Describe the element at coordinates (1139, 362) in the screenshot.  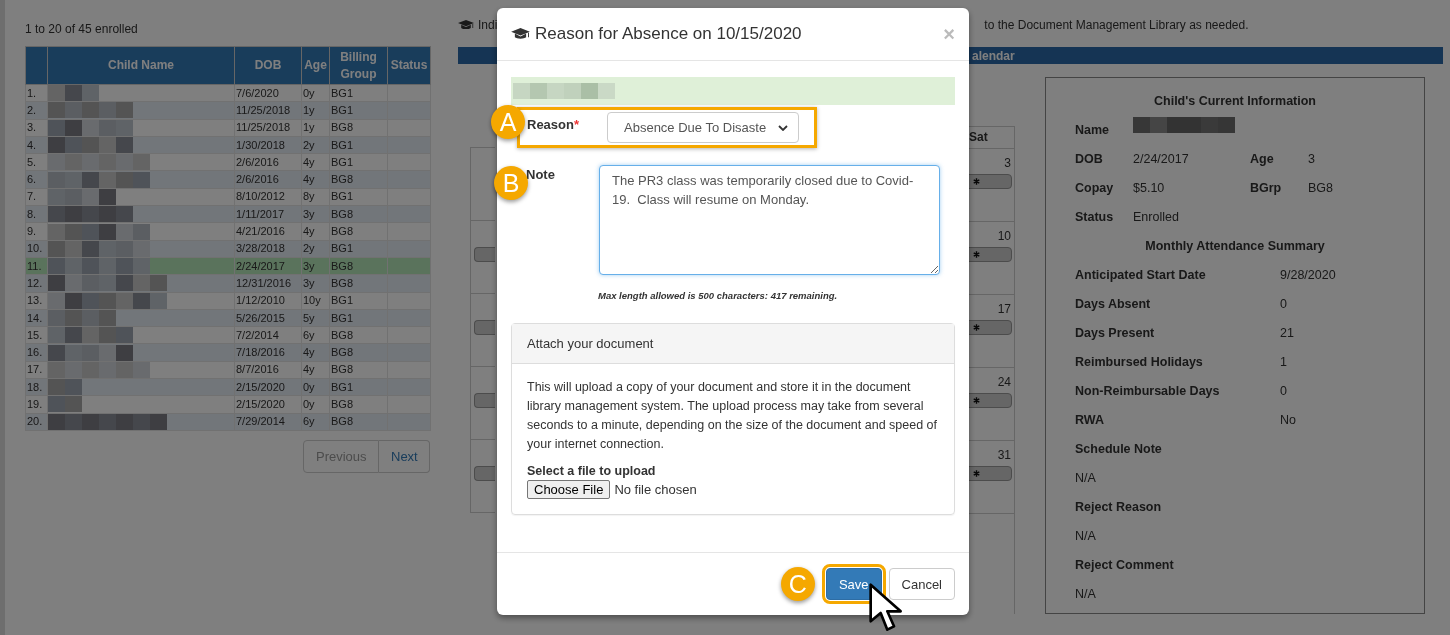
I see `field-label: Reimbursed Holidays` at that location.